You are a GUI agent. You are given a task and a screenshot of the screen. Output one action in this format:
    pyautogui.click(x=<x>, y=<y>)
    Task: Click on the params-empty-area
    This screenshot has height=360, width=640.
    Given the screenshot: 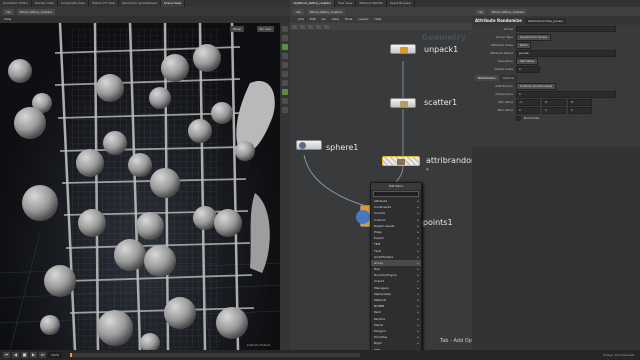 What is the action you would take?
    pyautogui.click(x=556, y=248)
    